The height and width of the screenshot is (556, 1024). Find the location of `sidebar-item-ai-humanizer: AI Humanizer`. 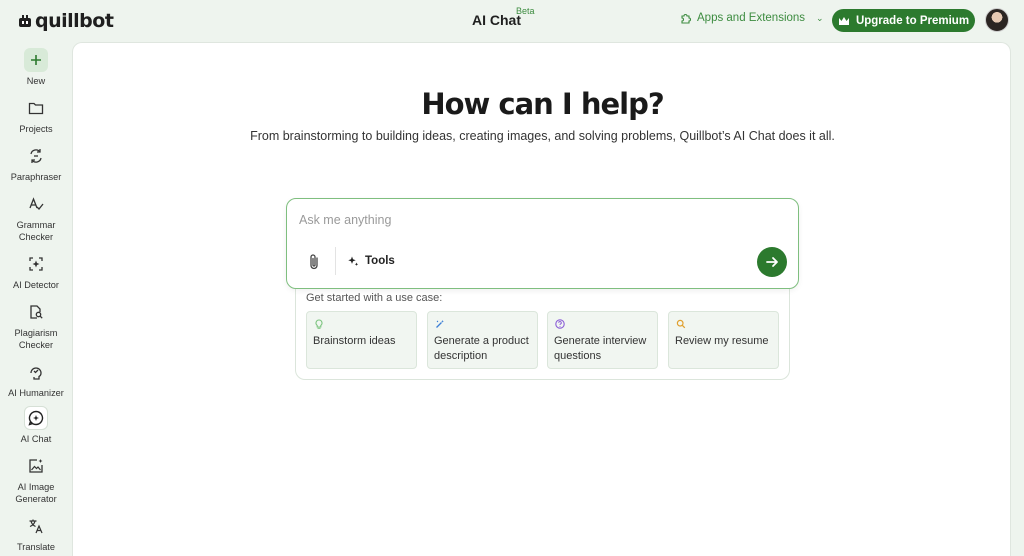

sidebar-item-ai-humanizer: AI Humanizer is located at coordinates (36, 379).